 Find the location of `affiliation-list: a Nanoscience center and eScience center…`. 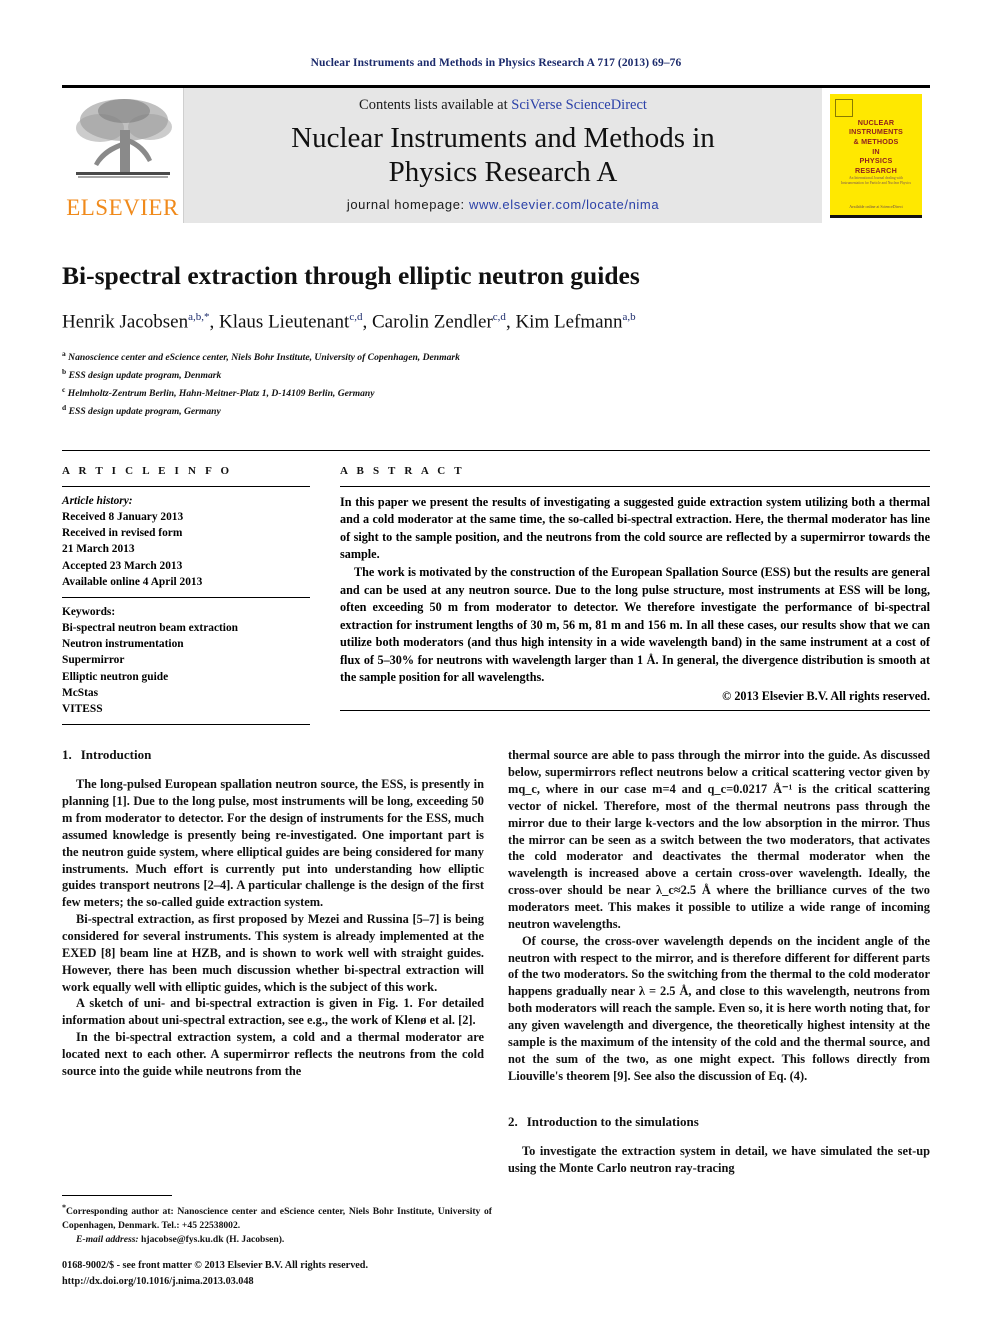

affiliation-list: a Nanoscience center and eScience center… is located at coordinates (496, 384).